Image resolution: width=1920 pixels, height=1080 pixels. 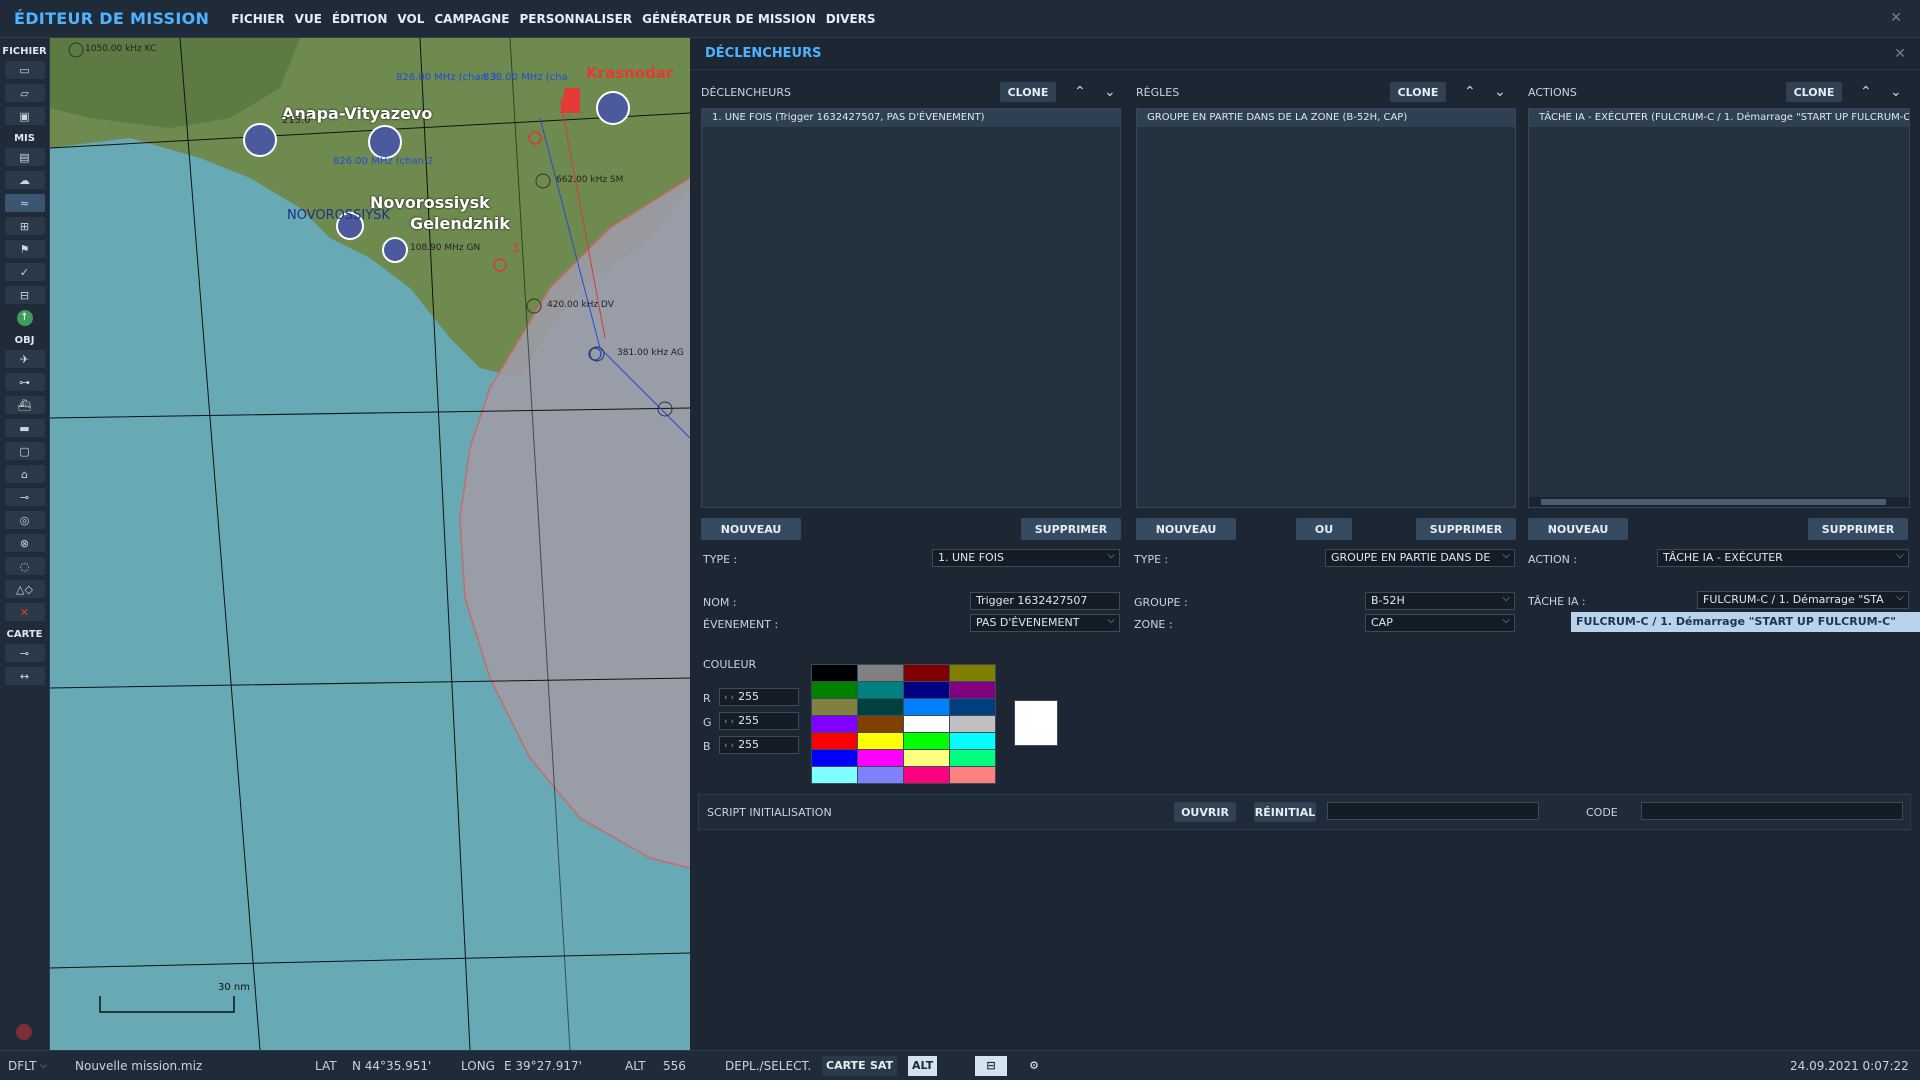 What do you see at coordinates (1772, 811) in the screenshot?
I see `code-input` at bounding box center [1772, 811].